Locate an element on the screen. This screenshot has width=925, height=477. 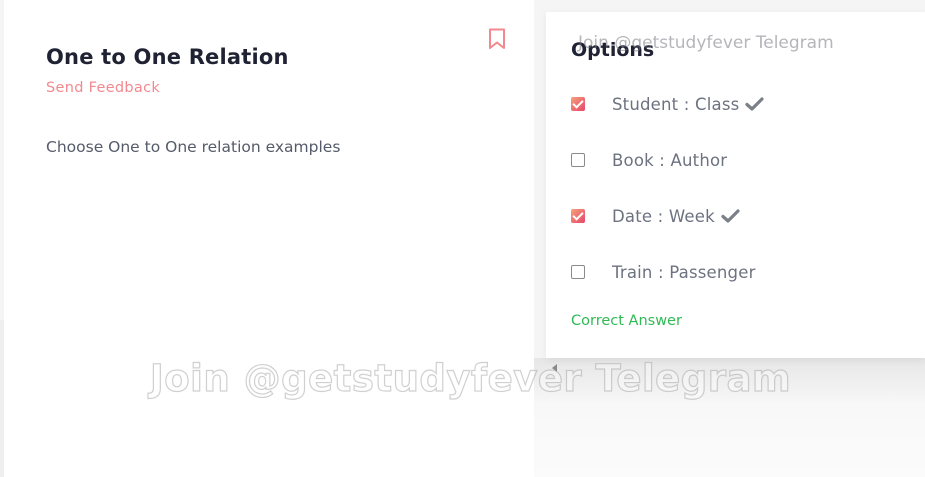
watermark-small: Join @getstudyfever Telegram is located at coordinates (706, 43).